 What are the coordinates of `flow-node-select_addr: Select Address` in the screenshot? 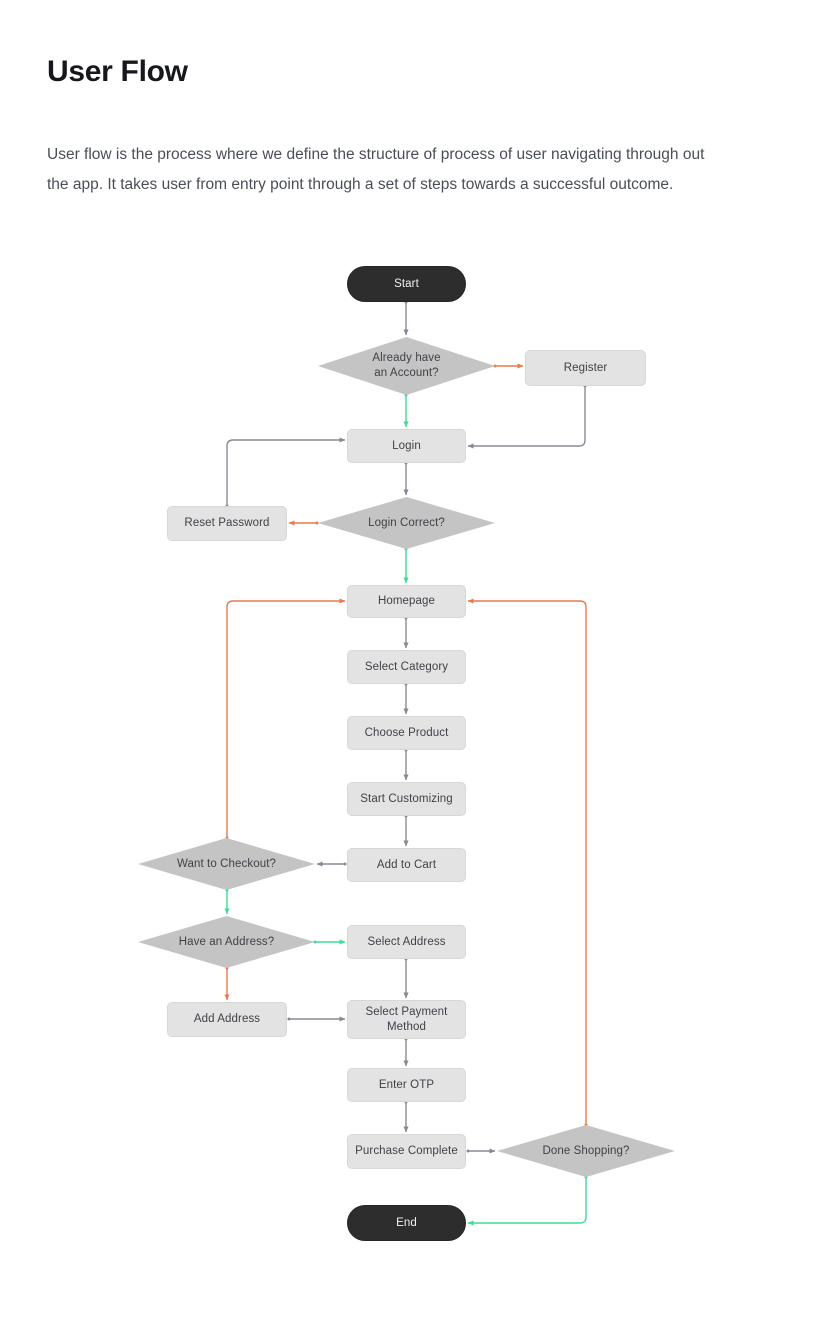 It's located at (406, 942).